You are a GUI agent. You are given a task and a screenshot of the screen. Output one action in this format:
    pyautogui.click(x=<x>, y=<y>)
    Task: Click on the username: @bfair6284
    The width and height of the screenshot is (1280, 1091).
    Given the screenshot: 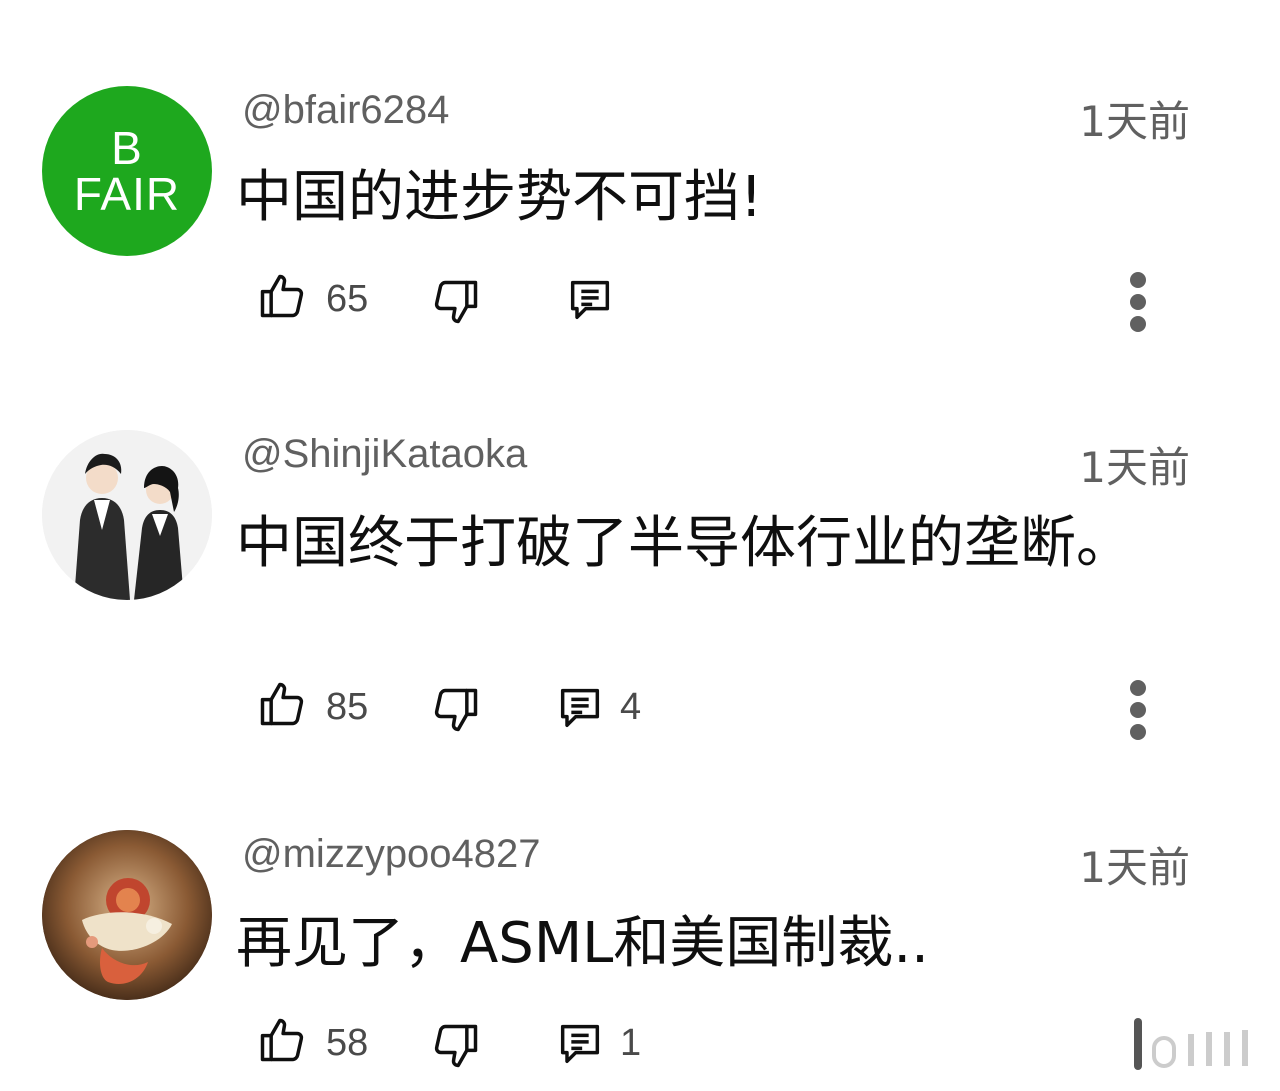 What is the action you would take?
    pyautogui.click(x=345, y=110)
    